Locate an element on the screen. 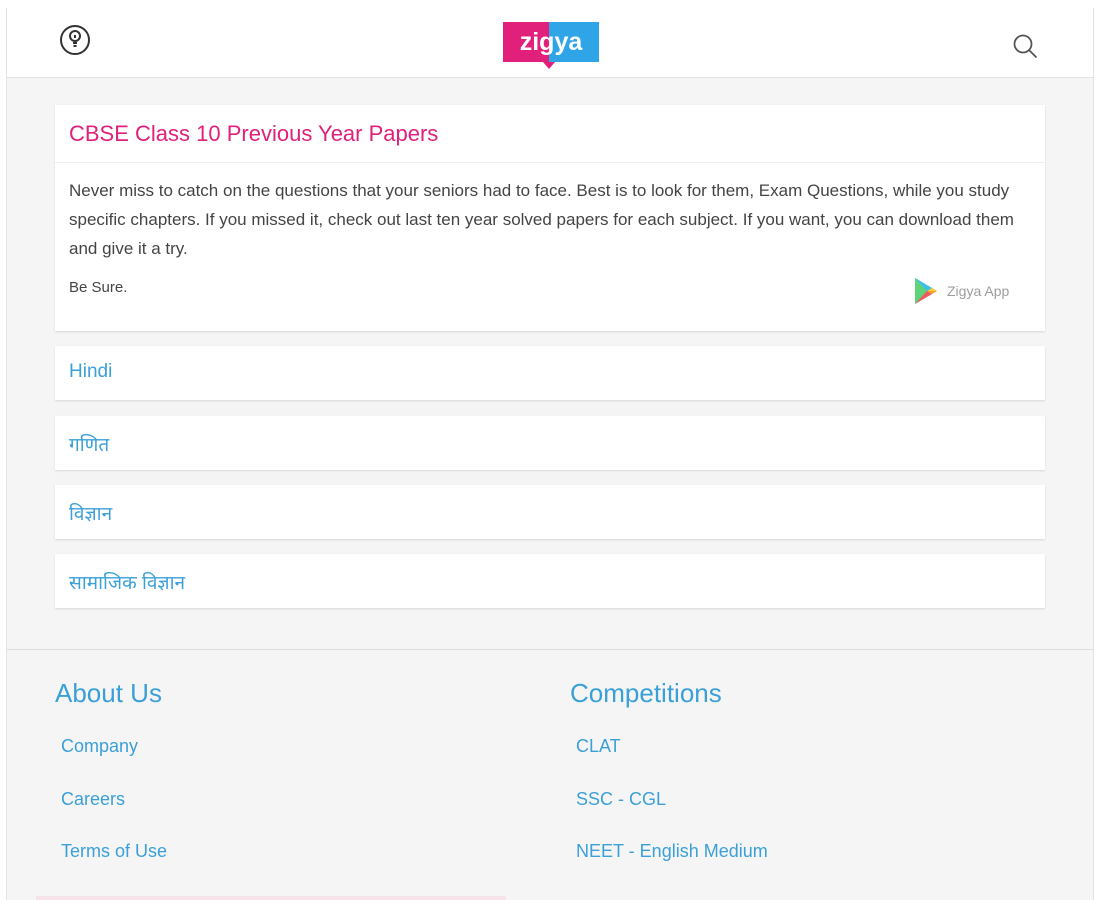 The width and height of the screenshot is (1102, 900). subject-label: गणित is located at coordinates (89, 445).